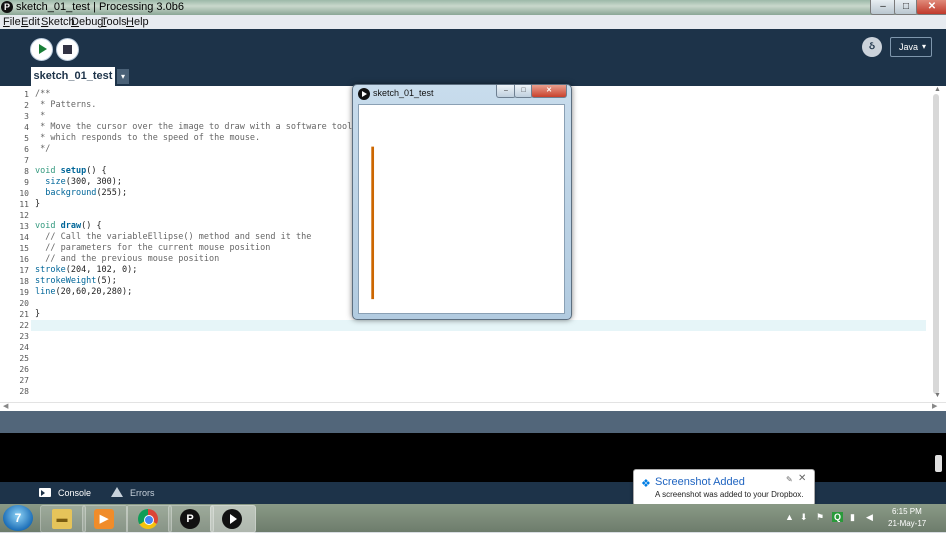 Image resolution: width=946 pixels, height=533 pixels. I want to click on menu-sketch: Sketch, so click(58, 22).